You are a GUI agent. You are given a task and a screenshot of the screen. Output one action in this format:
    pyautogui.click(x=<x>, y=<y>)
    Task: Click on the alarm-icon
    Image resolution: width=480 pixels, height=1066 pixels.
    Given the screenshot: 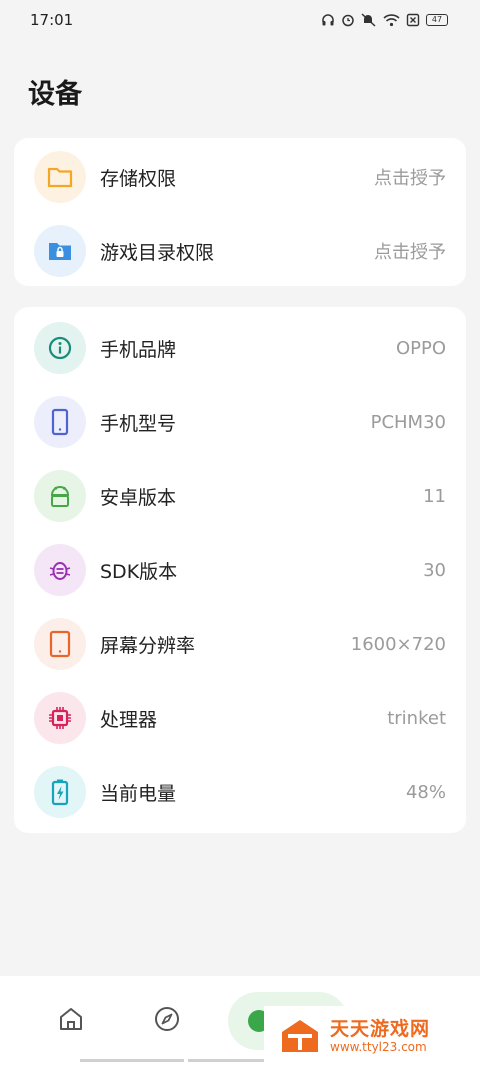 What is the action you would take?
    pyautogui.click(x=348, y=20)
    